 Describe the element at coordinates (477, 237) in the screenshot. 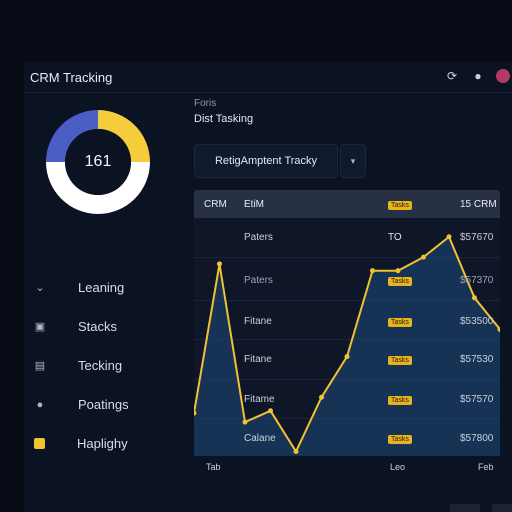

I see `row-value: $57670` at that location.